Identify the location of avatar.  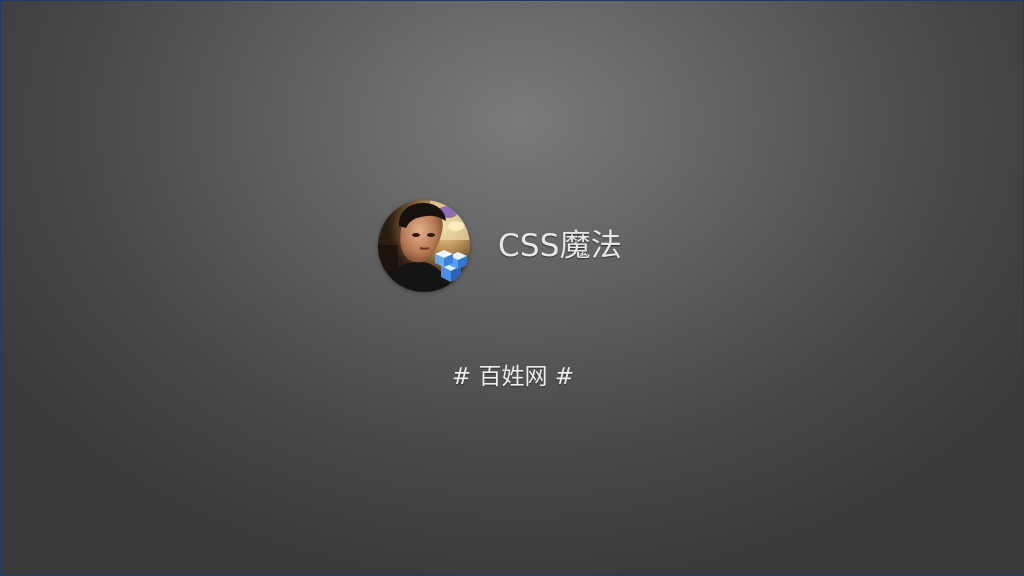
(424, 246).